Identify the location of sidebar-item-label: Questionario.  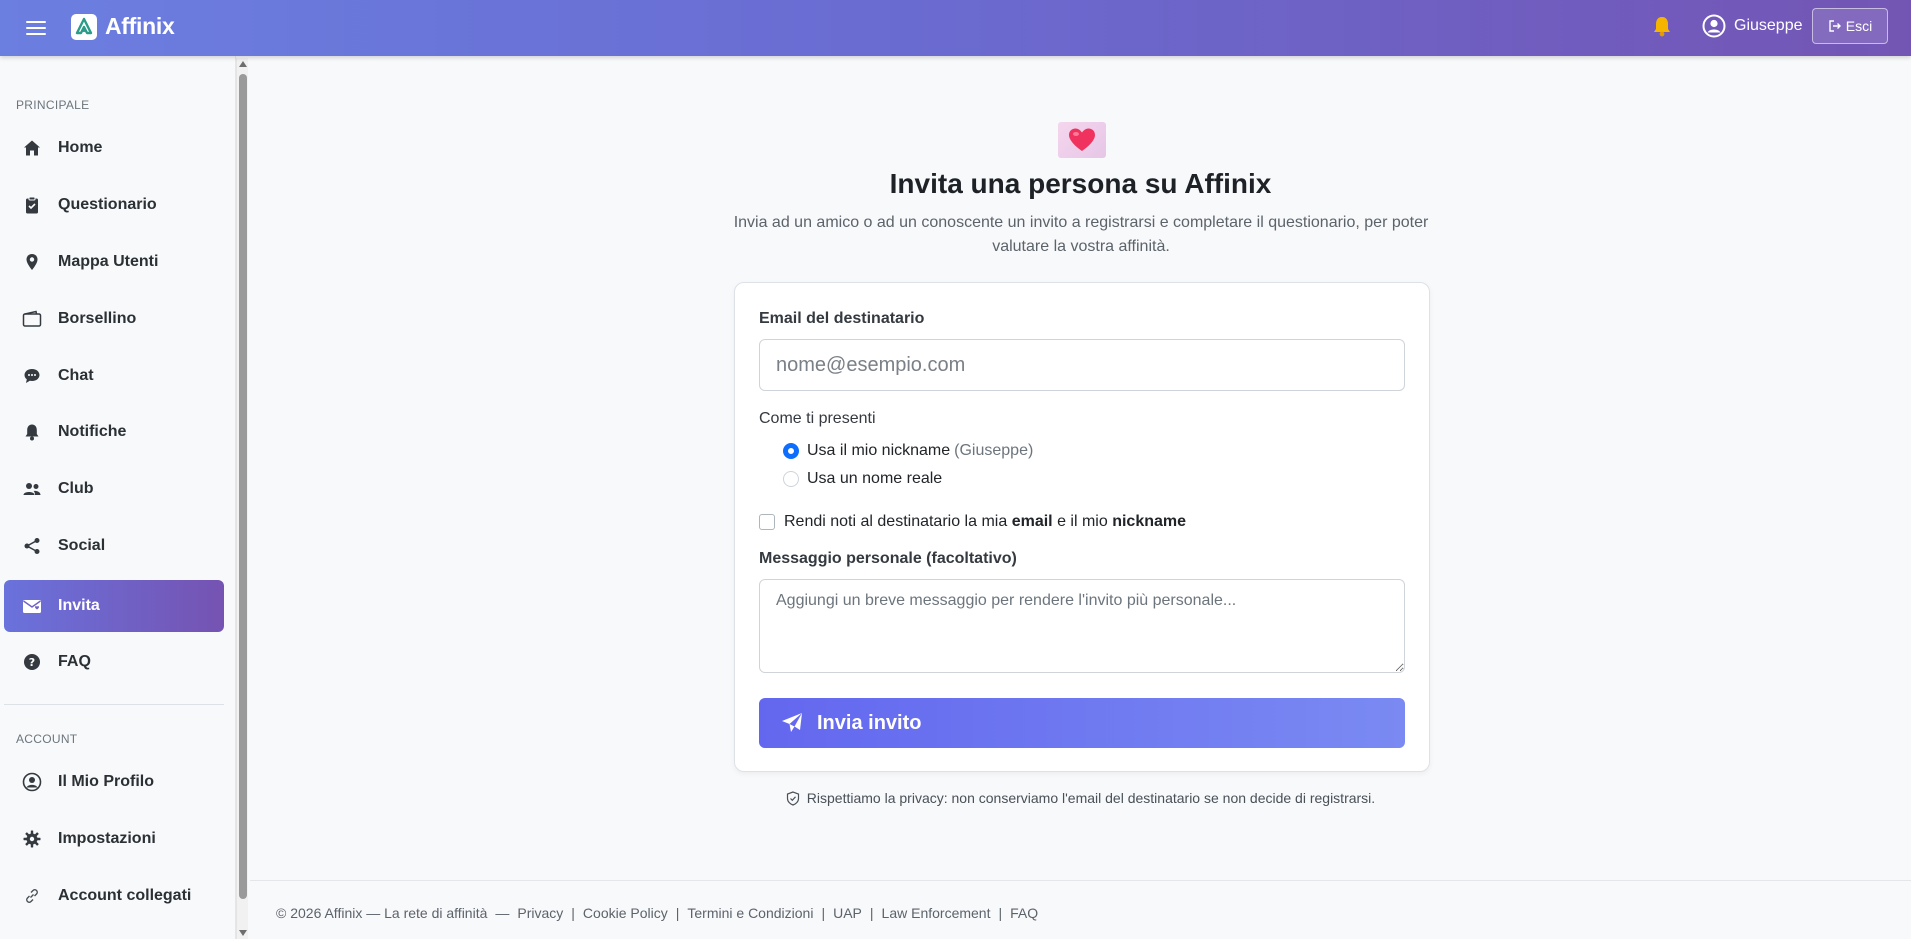
(107, 204).